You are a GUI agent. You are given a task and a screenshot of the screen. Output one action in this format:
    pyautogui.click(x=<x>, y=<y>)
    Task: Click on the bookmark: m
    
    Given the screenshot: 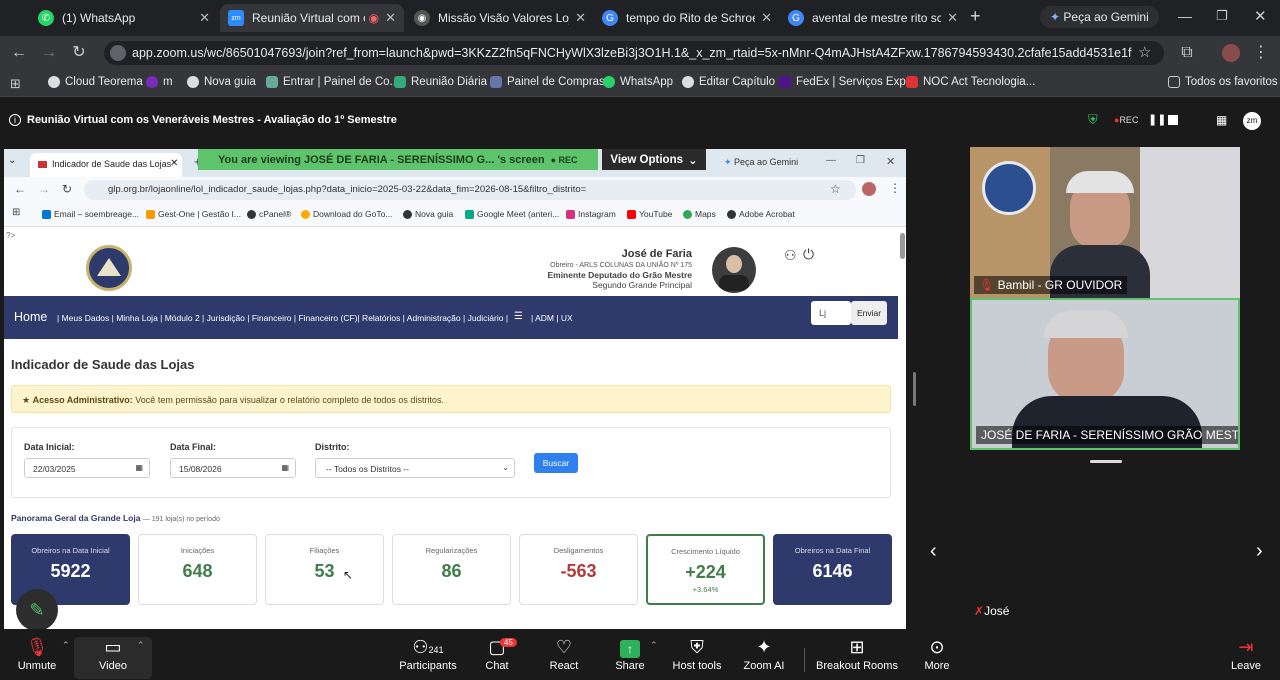 What is the action you would take?
    pyautogui.click(x=159, y=82)
    